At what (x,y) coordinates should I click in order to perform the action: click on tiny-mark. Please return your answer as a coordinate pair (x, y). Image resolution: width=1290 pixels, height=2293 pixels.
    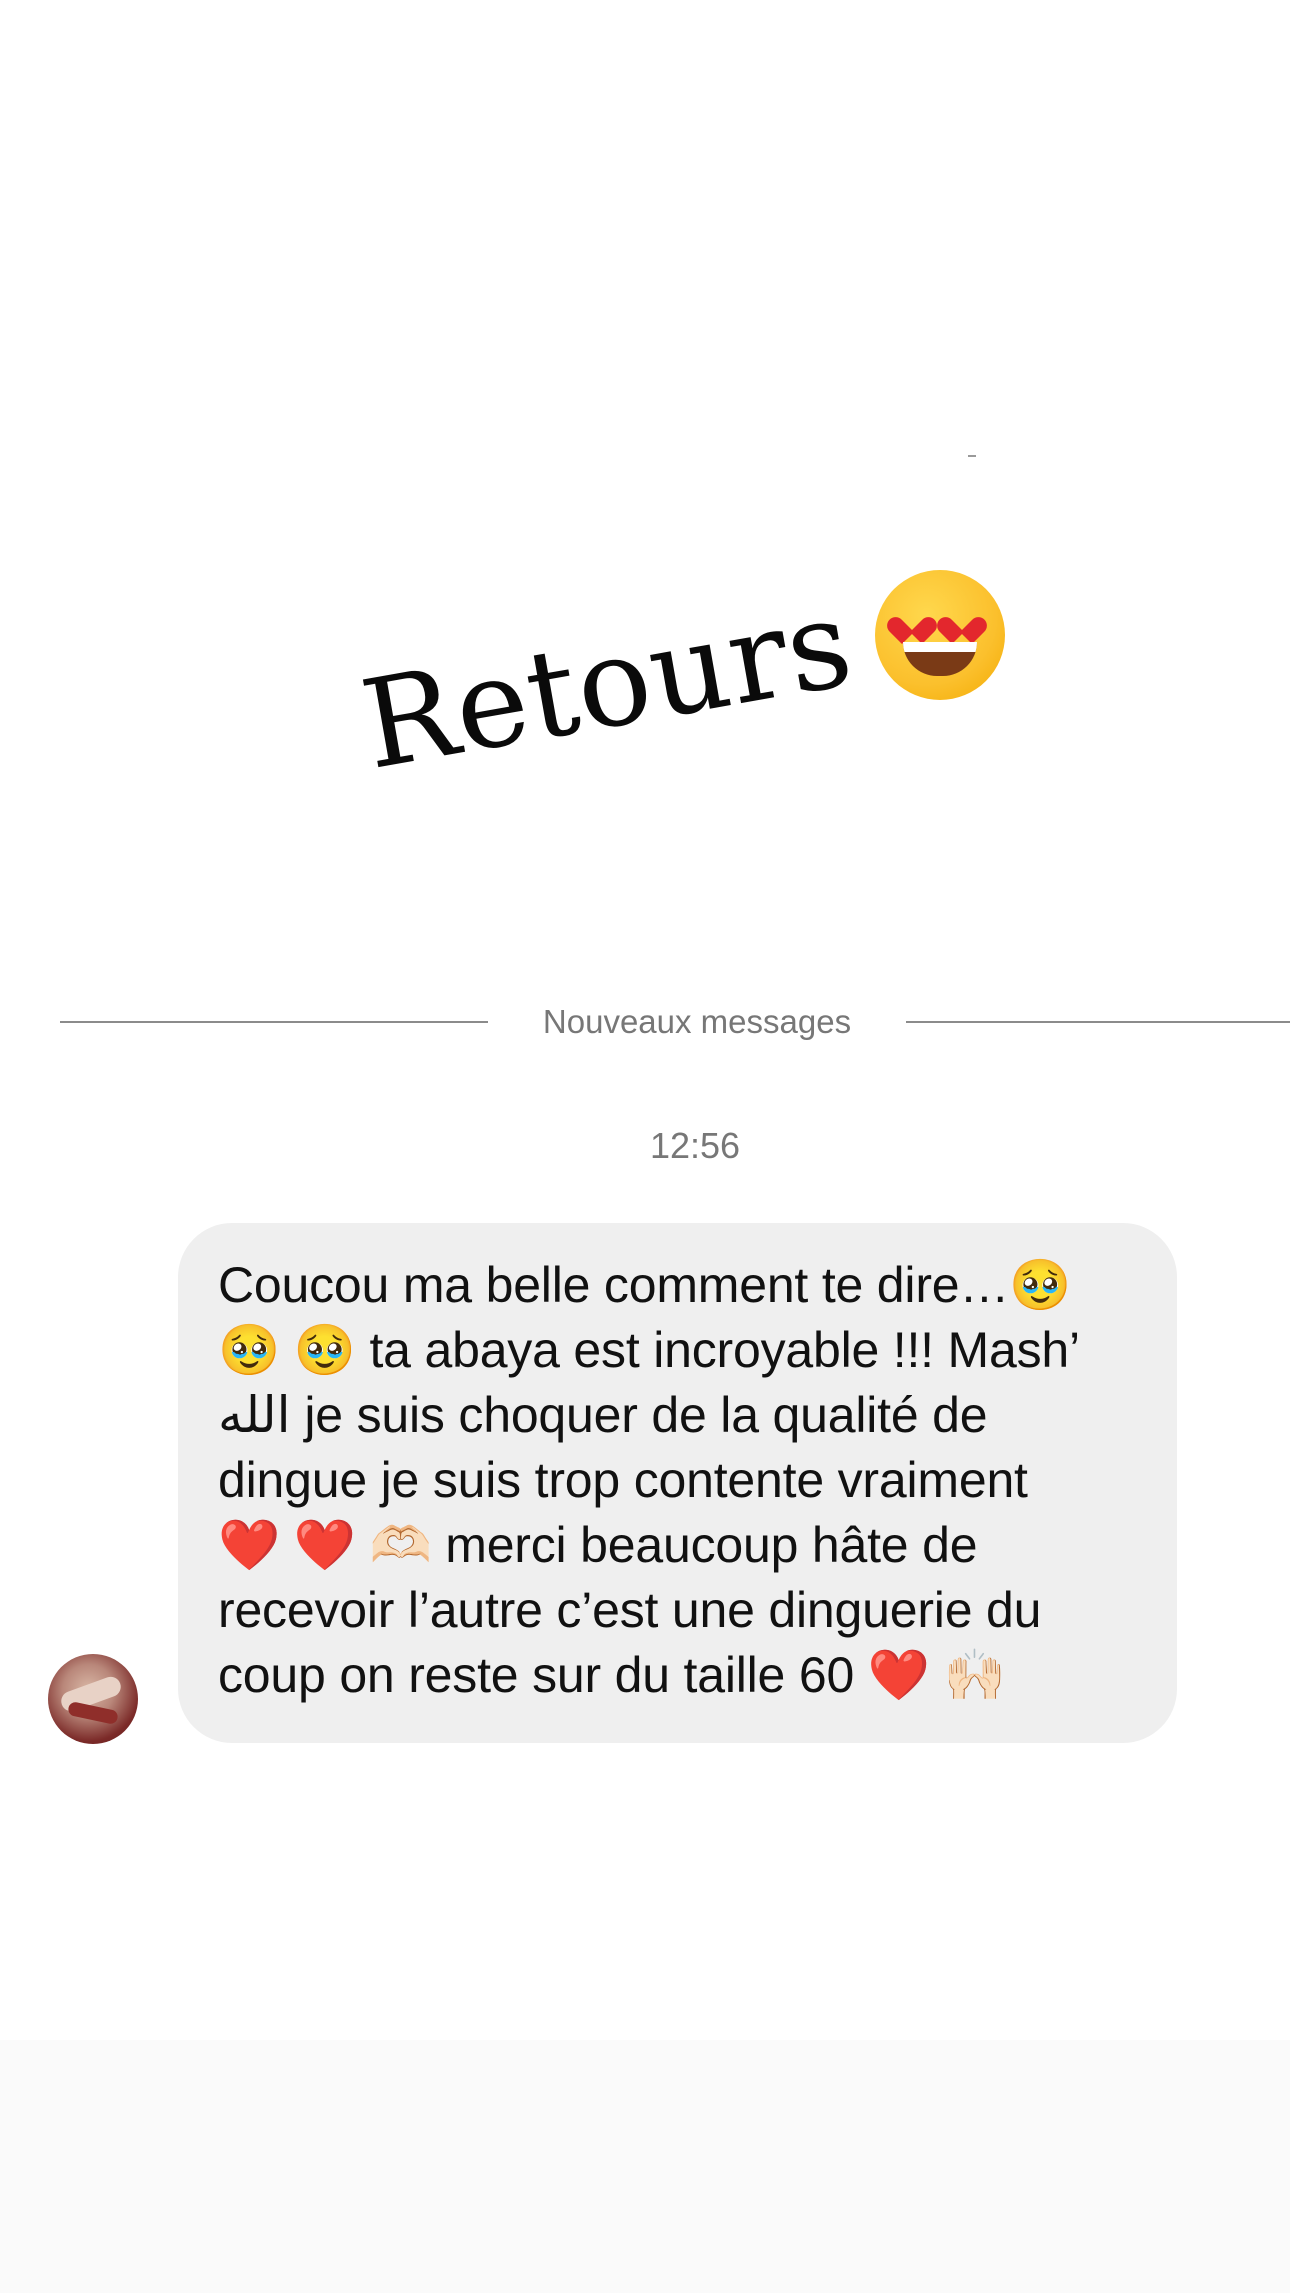
    Looking at the image, I should click on (972, 456).